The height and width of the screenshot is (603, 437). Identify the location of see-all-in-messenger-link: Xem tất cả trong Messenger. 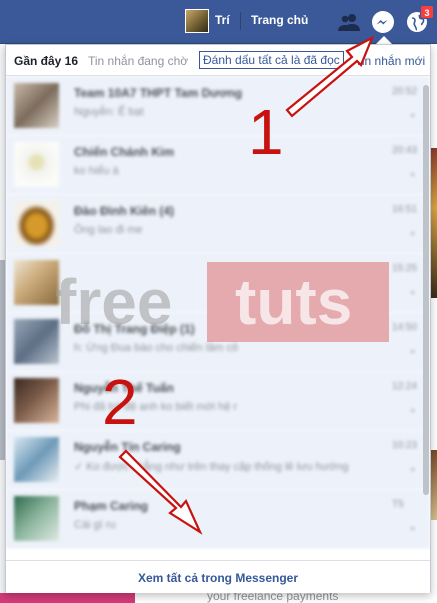
(218, 578).